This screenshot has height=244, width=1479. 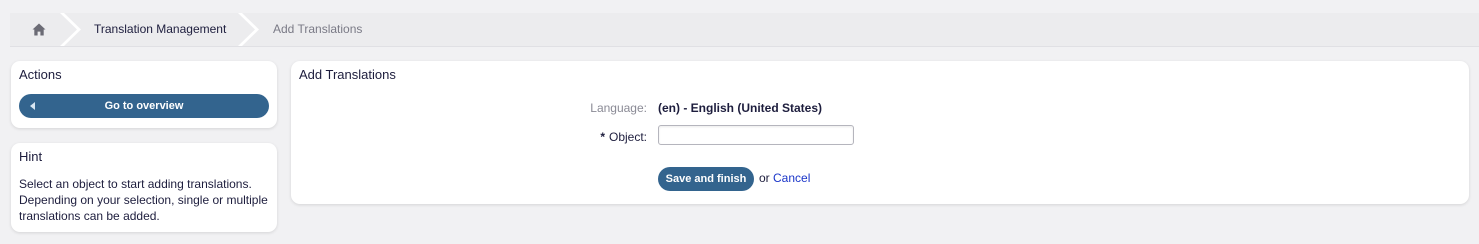 What do you see at coordinates (160, 29) in the screenshot?
I see `breadcrumb-item-translation-management: Translation Management` at bounding box center [160, 29].